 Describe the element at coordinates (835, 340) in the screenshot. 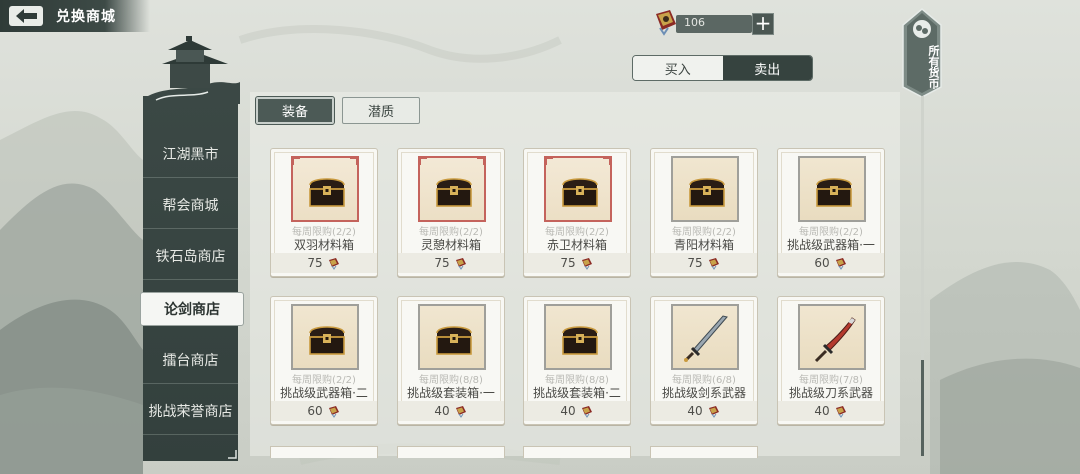

I see `saber-icon` at that location.